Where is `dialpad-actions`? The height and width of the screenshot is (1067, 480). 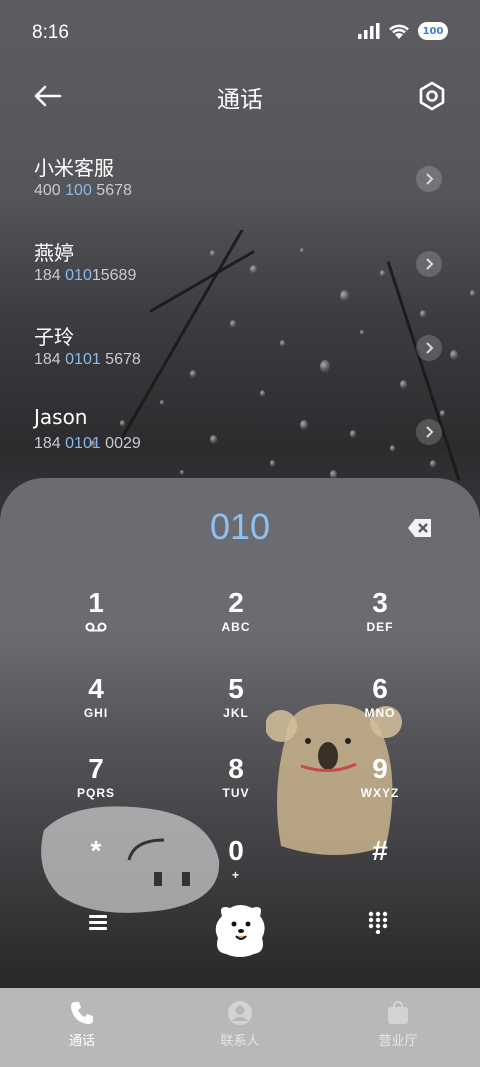
dialpad-actions is located at coordinates (240, 938).